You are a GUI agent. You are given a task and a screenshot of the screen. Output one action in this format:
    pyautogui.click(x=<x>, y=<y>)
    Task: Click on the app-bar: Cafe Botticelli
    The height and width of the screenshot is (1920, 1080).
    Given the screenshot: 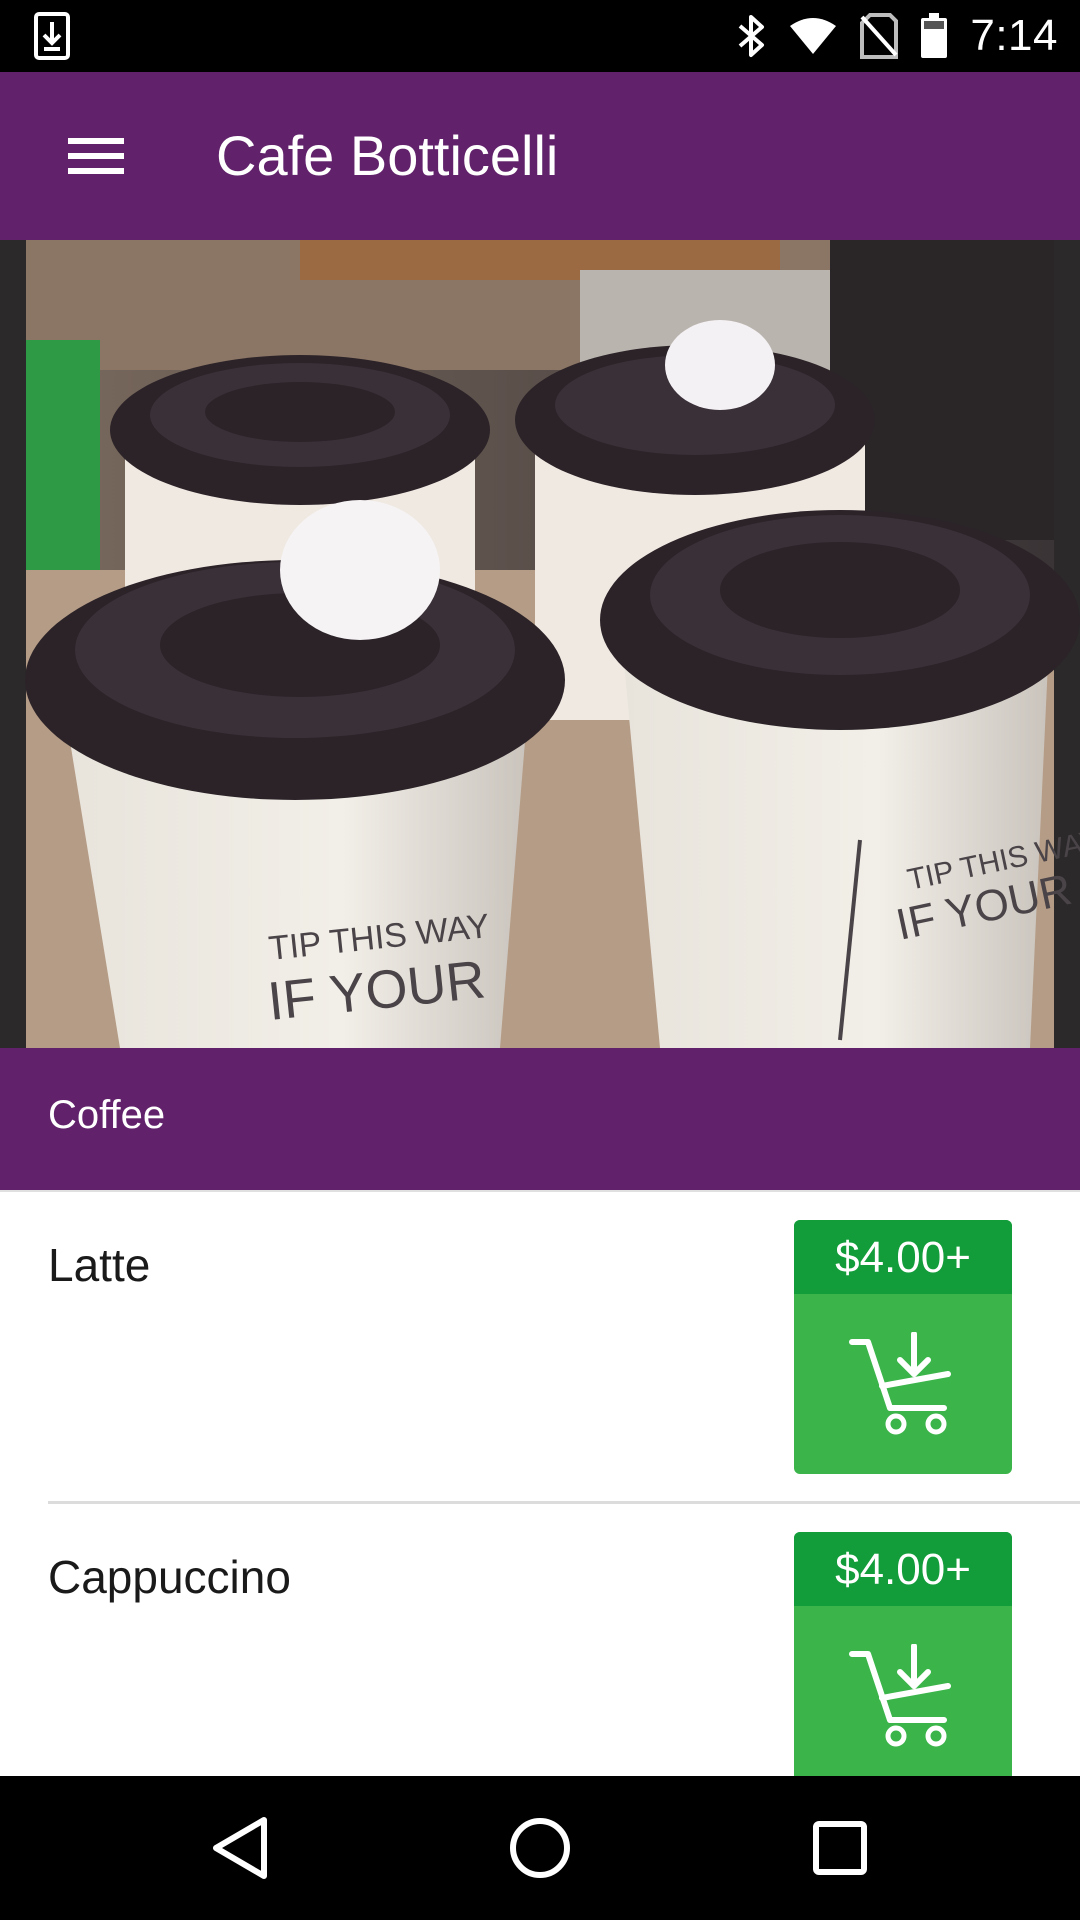 What is the action you would take?
    pyautogui.click(x=540, y=156)
    